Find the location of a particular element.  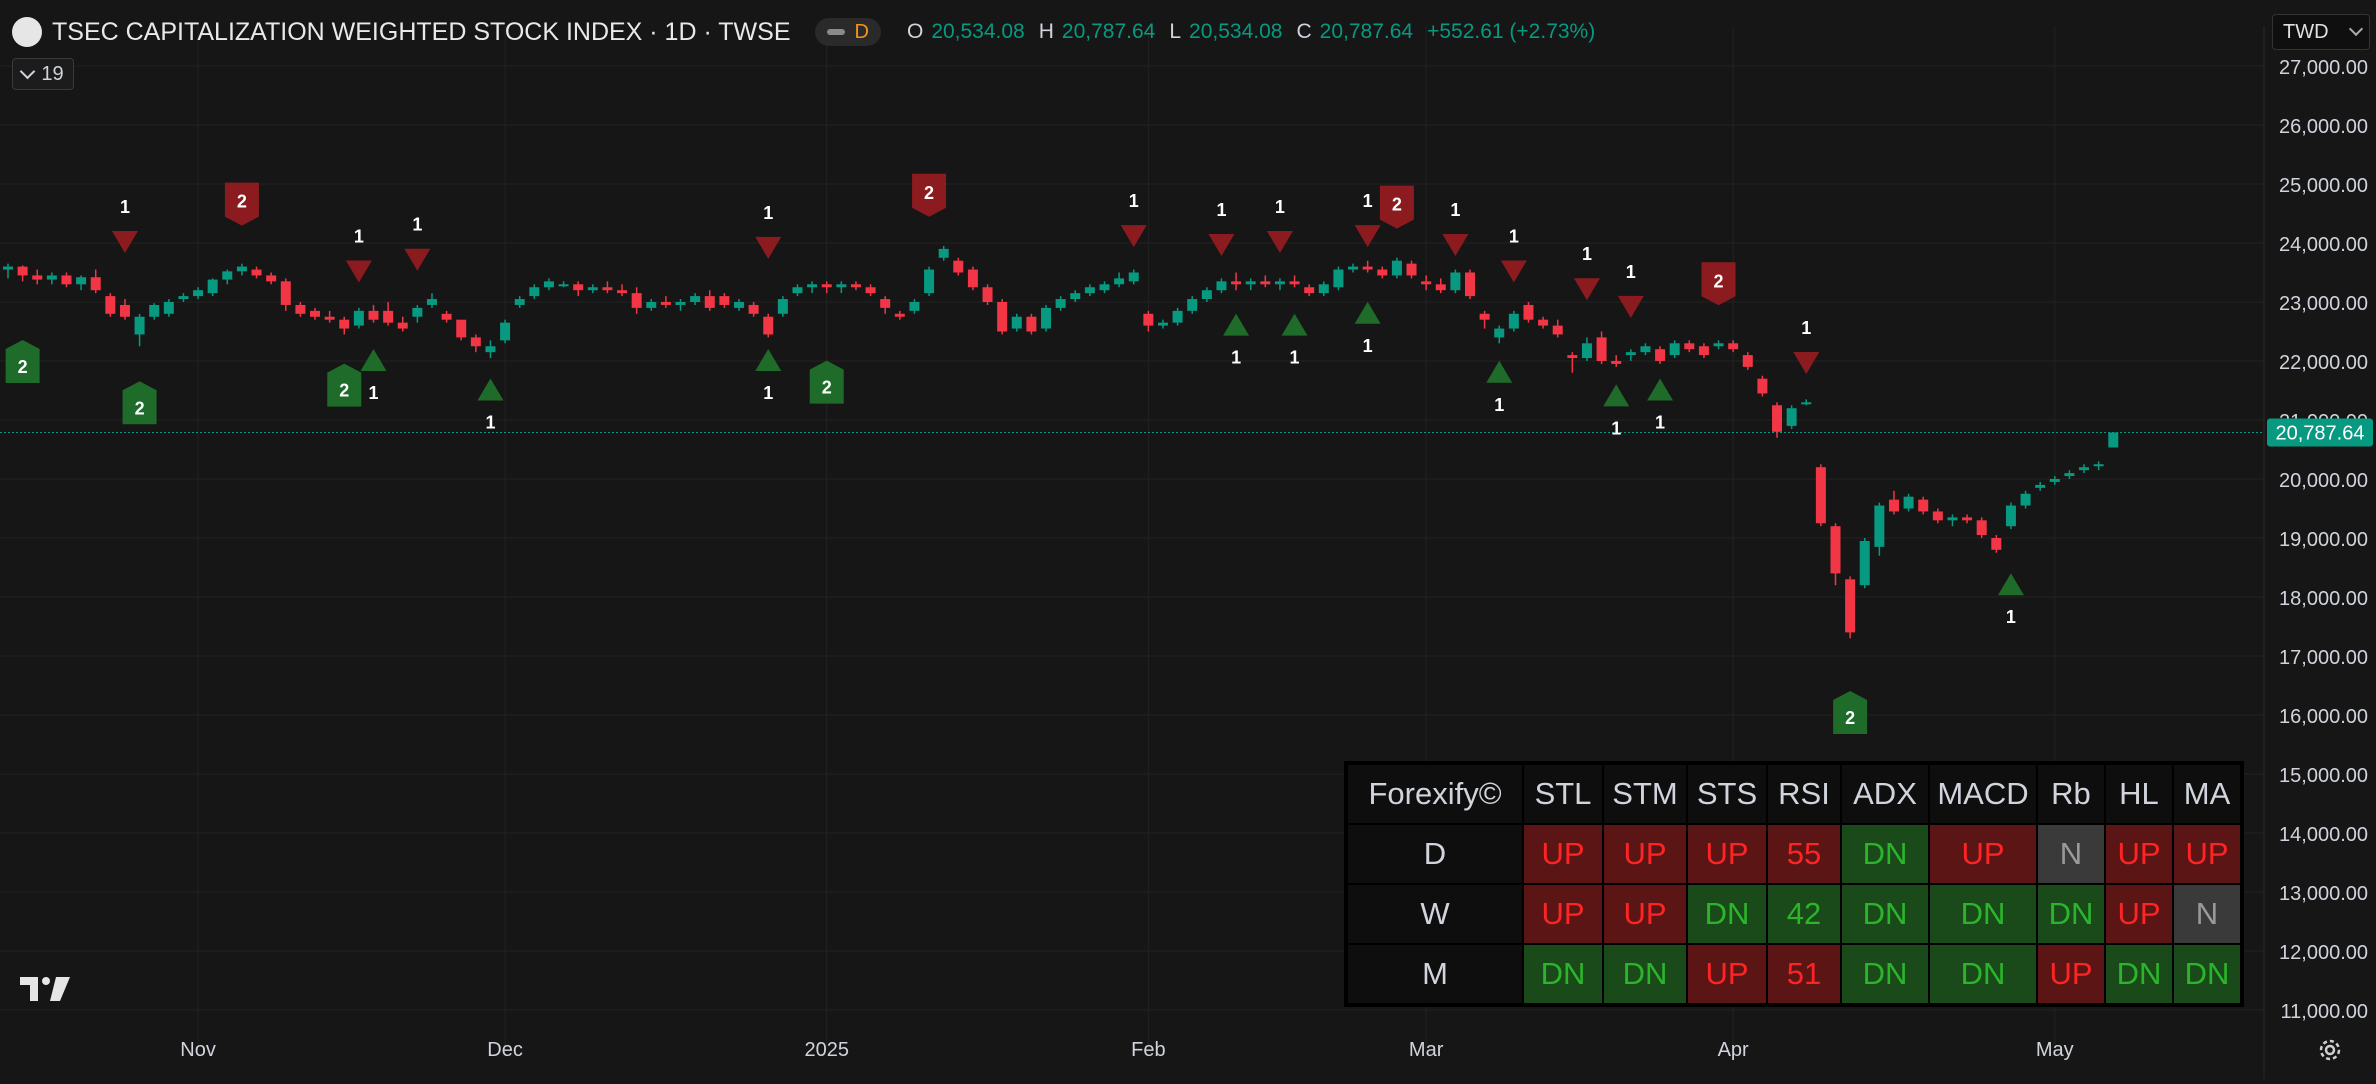

column-header: RSI is located at coordinates (1804, 793).